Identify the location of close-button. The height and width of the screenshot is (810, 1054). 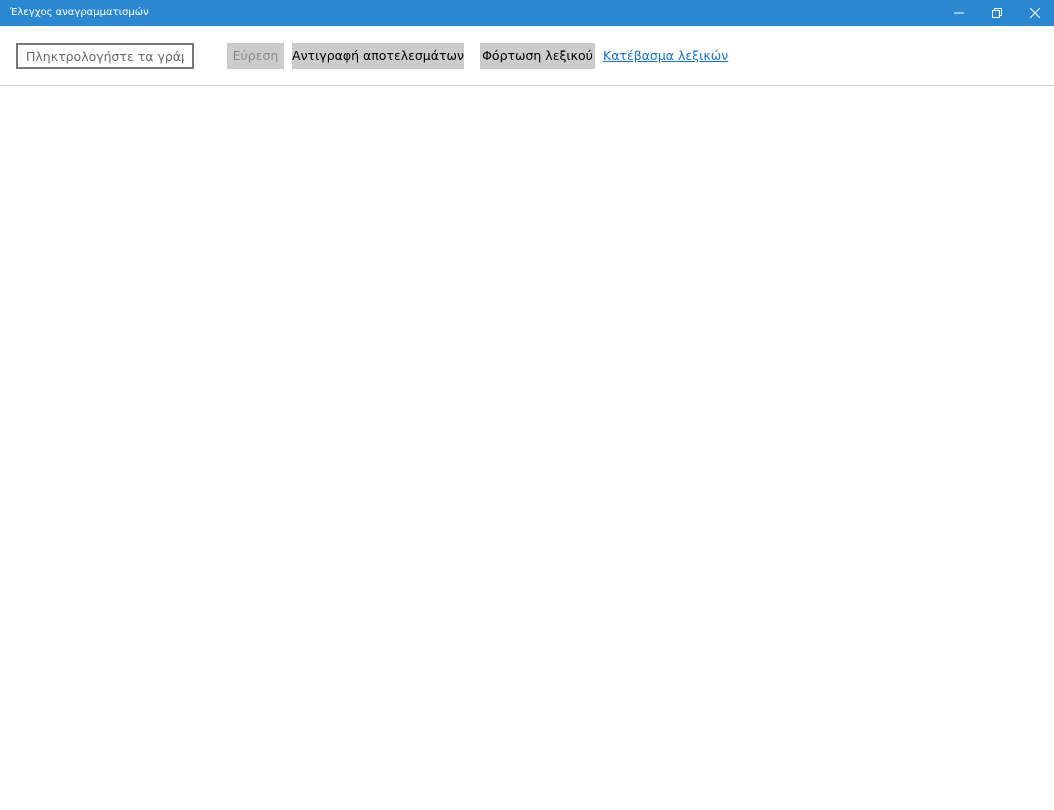
(1035, 13).